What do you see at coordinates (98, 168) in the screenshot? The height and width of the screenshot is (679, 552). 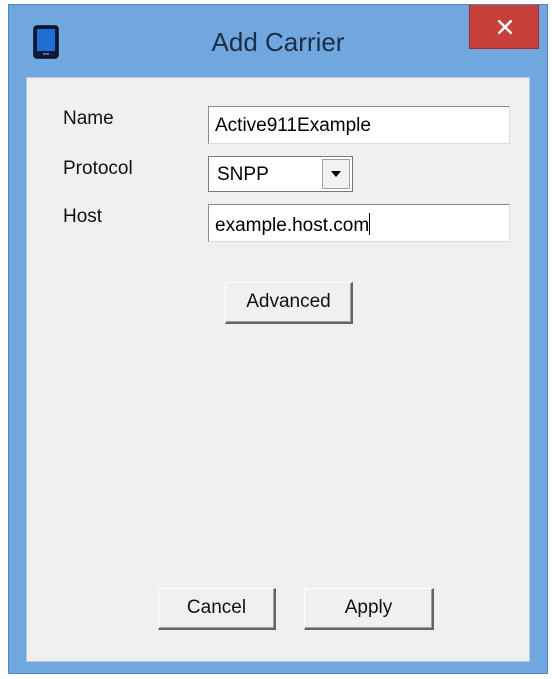 I see `protocol-label: Protocol` at bounding box center [98, 168].